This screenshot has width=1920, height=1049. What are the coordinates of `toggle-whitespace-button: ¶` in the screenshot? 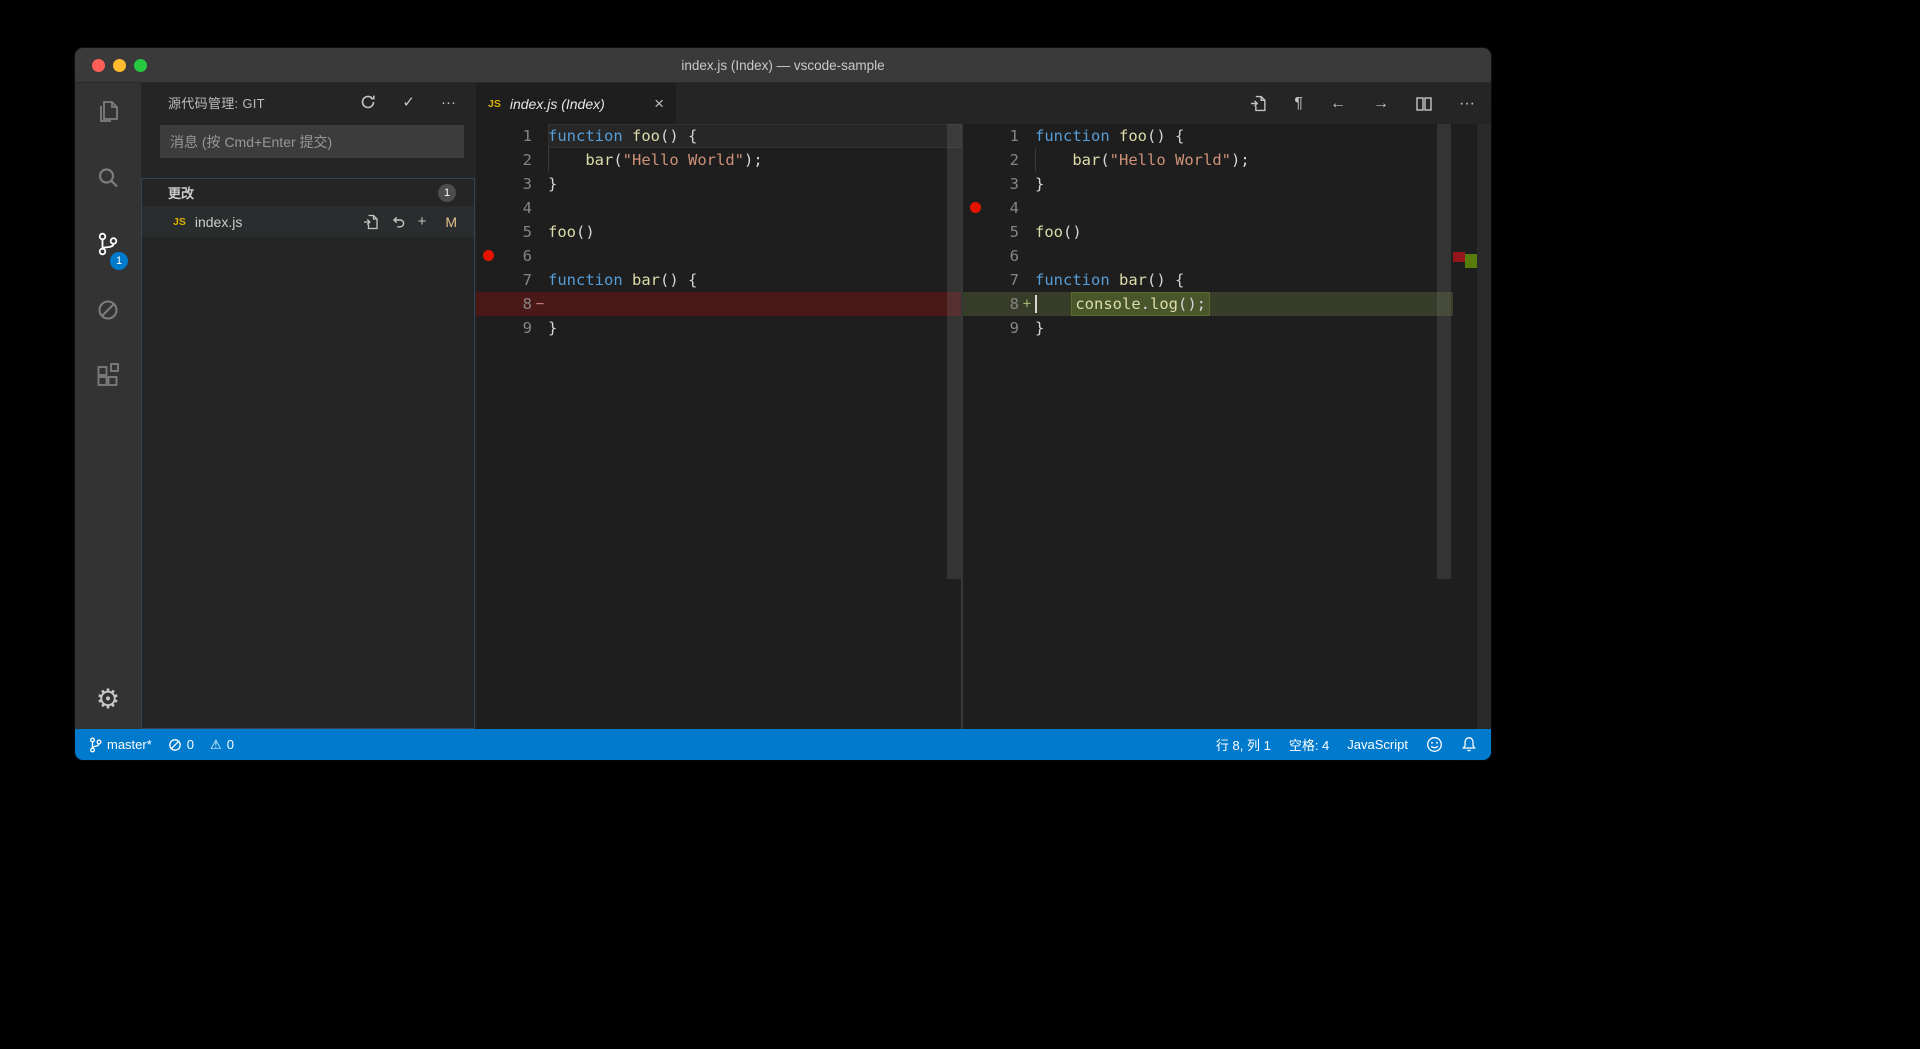 It's located at (1298, 103).